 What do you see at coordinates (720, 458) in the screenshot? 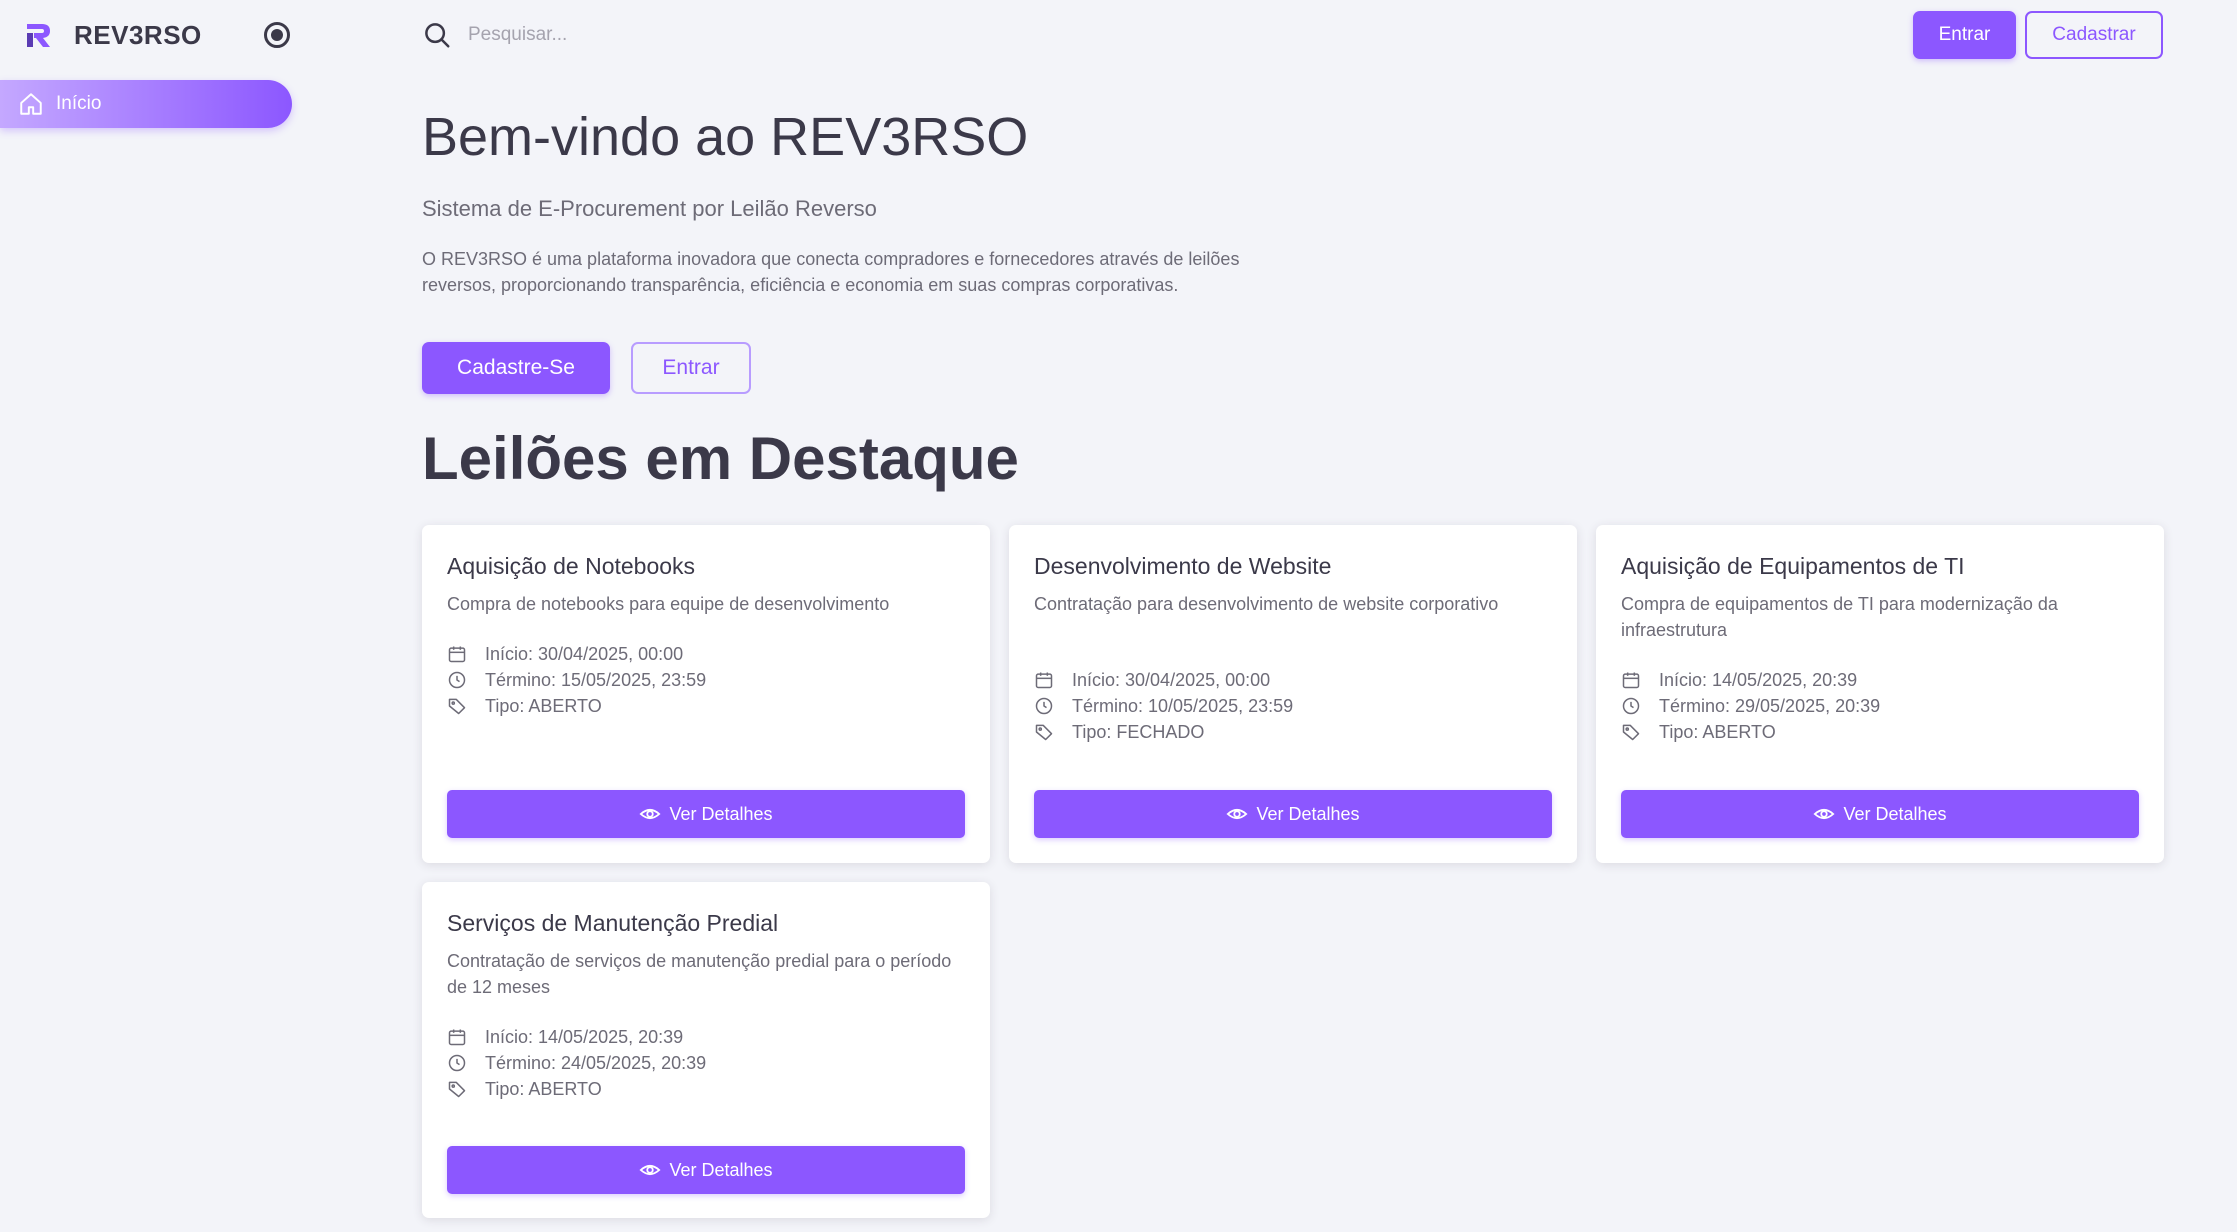
I see `section-title: Leilões em Destaque` at bounding box center [720, 458].